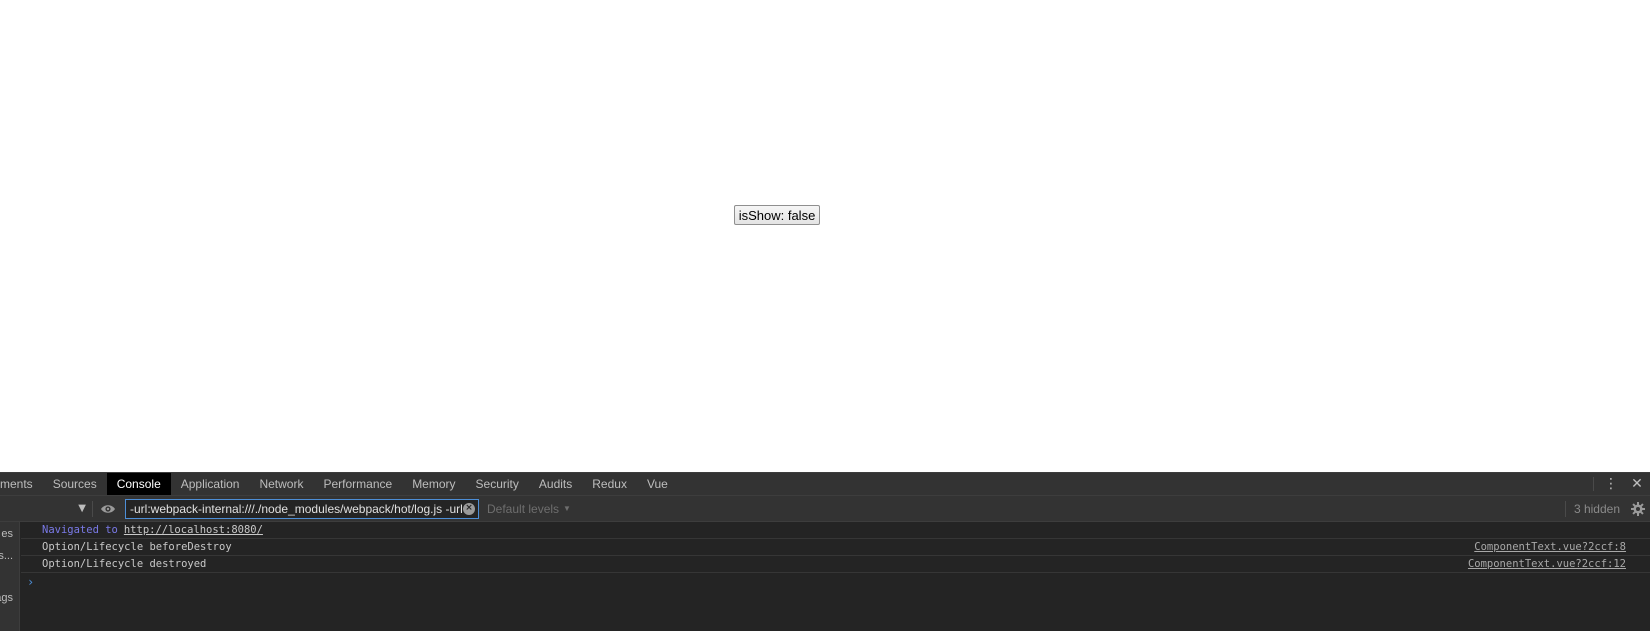  Describe the element at coordinates (1596, 508) in the screenshot. I see `hidden-count-badge: 3 hidden` at that location.